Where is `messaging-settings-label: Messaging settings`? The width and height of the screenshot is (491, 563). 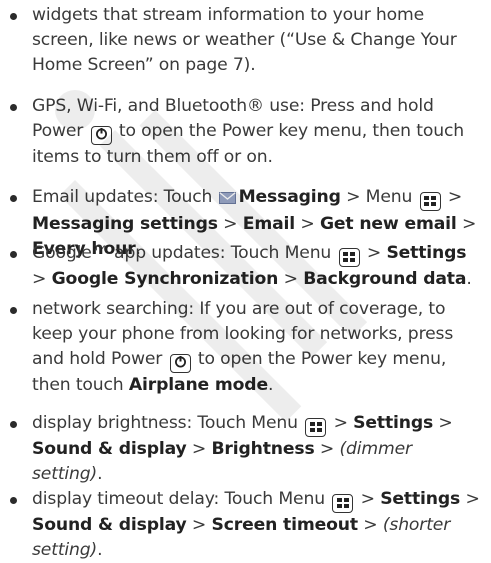
messaging-settings-label: Messaging settings is located at coordinates (125, 224).